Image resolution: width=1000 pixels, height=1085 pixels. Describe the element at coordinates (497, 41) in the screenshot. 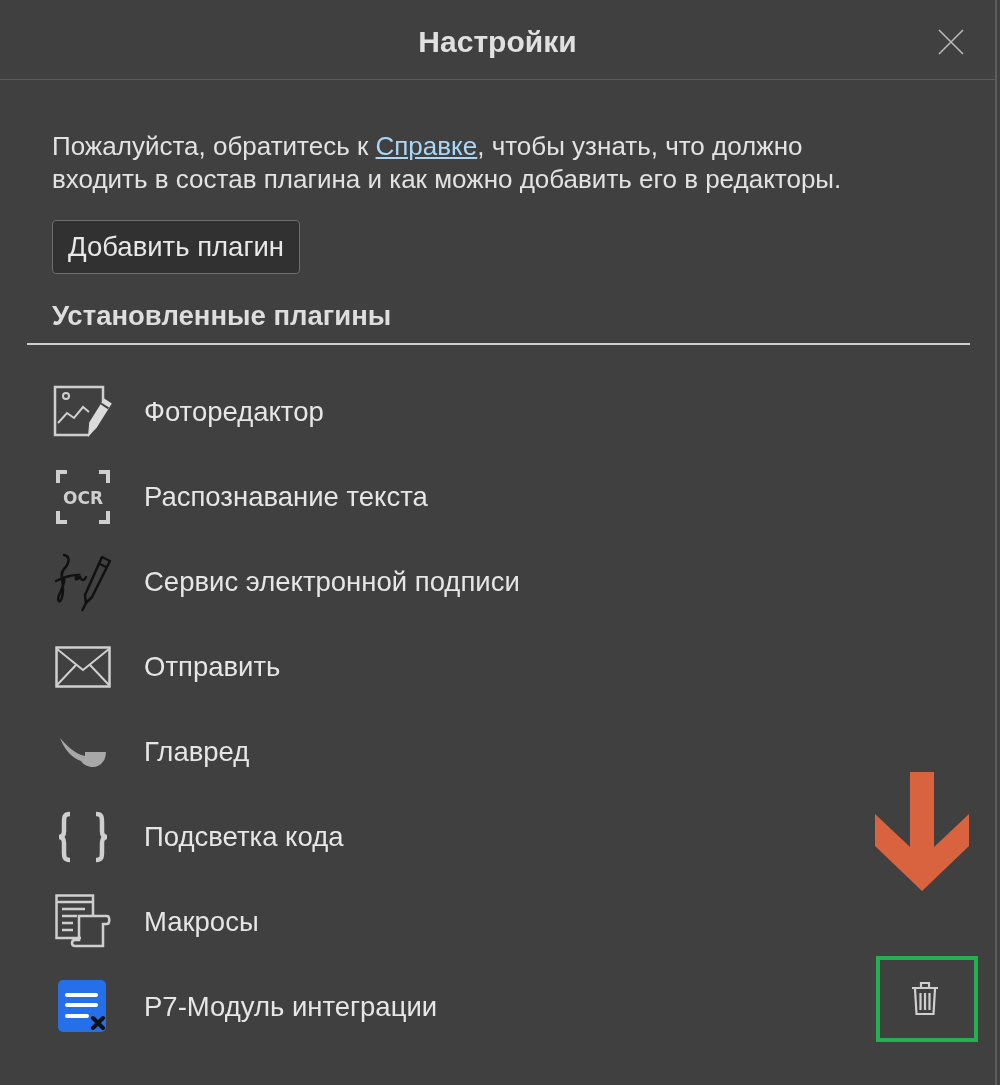

I see `dialog-title: Настройки` at that location.